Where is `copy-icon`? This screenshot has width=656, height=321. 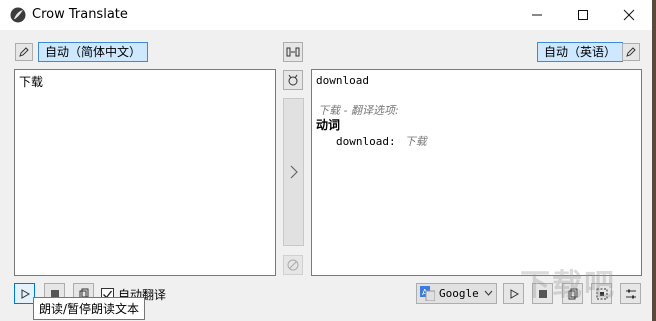
copy-icon is located at coordinates (572, 293).